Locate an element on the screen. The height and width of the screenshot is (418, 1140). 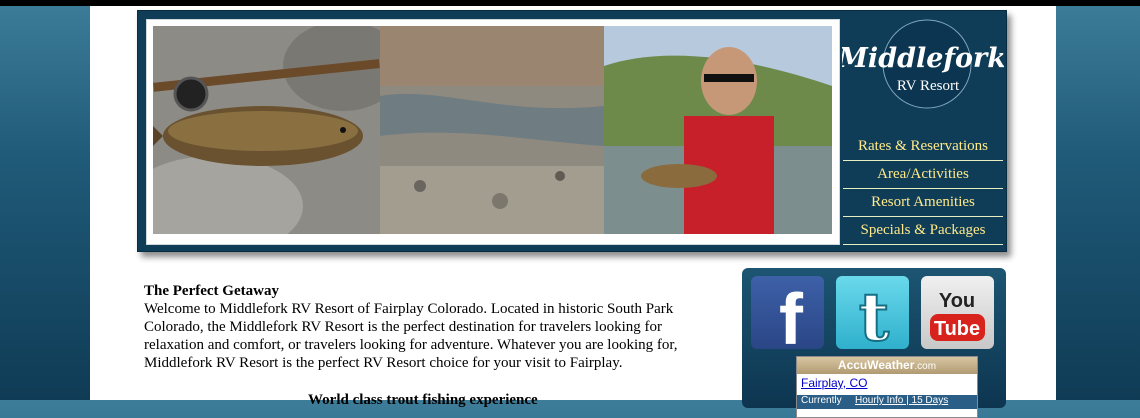
facebook-button: f is located at coordinates (787, 312).